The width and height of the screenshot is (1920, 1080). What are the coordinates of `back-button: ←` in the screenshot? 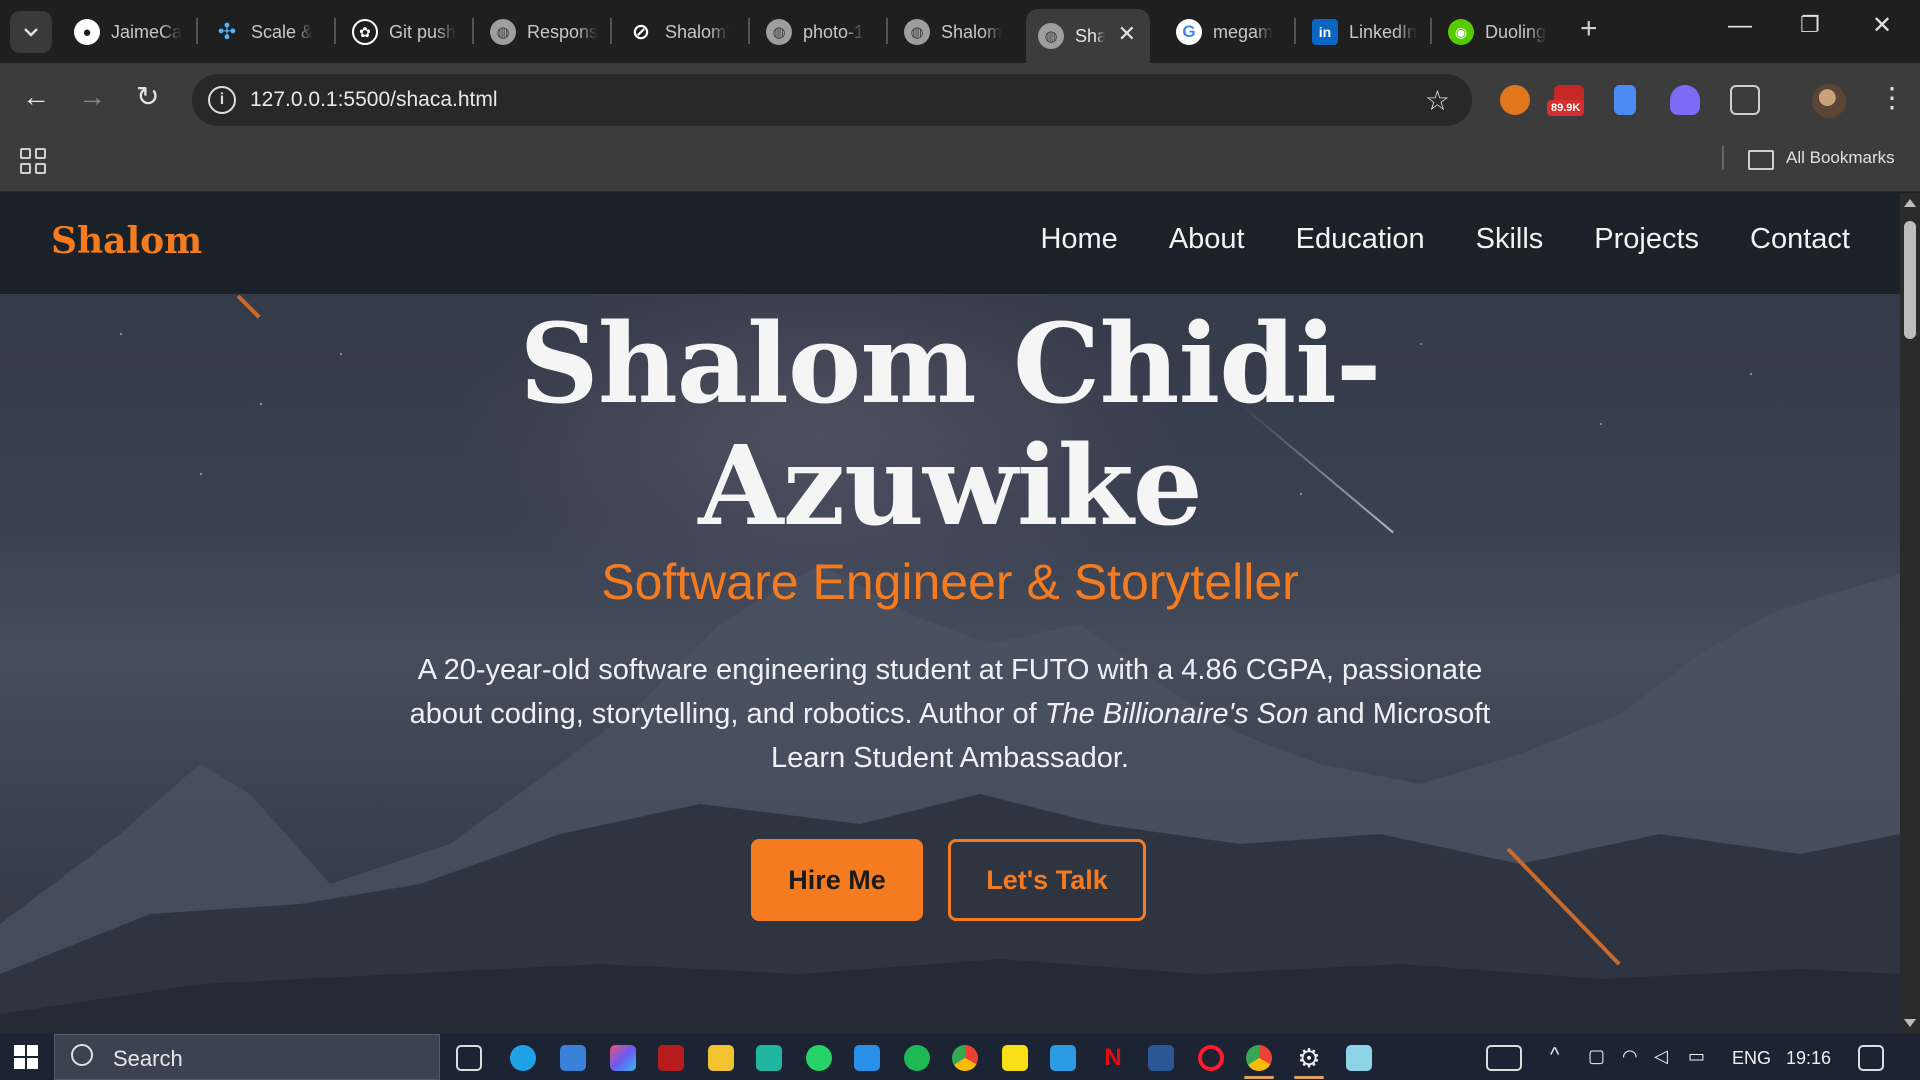 It's located at (36, 97).